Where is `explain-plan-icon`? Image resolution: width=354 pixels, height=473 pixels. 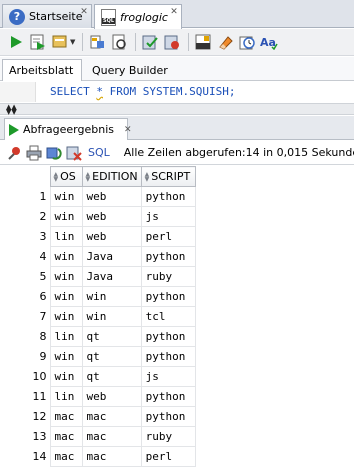
explain-plan-icon is located at coordinates (97, 42).